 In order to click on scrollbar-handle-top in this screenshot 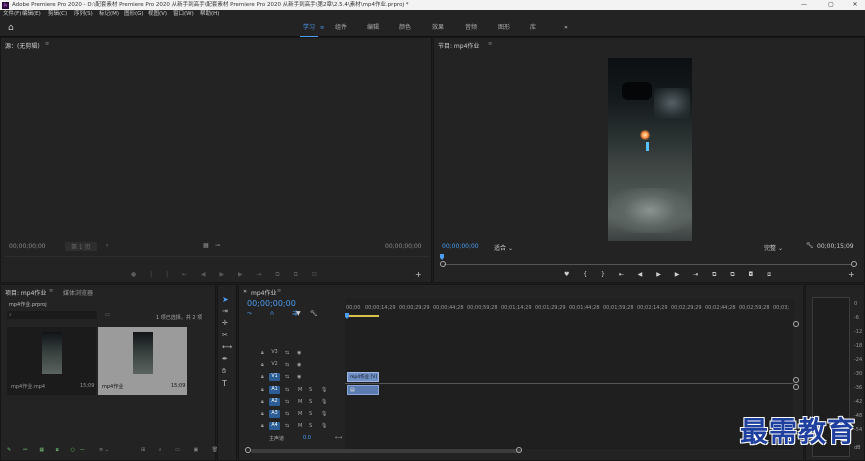, I will do `click(796, 324)`.